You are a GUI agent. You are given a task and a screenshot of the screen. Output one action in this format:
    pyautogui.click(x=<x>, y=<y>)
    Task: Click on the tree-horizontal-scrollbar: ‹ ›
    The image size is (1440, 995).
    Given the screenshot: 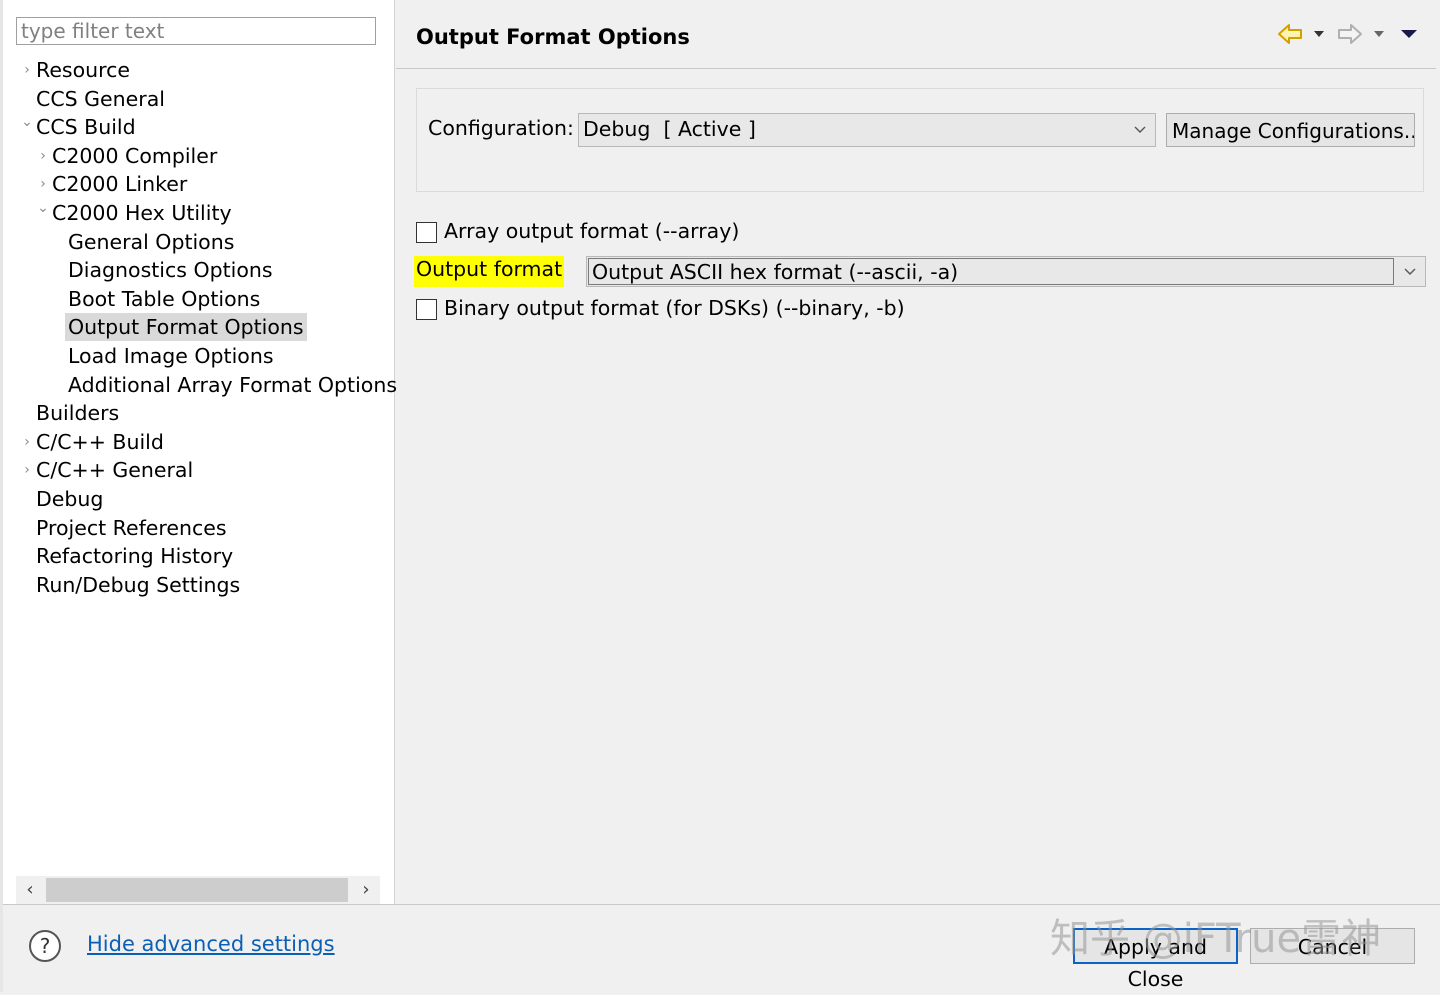 What is the action you would take?
    pyautogui.click(x=198, y=890)
    